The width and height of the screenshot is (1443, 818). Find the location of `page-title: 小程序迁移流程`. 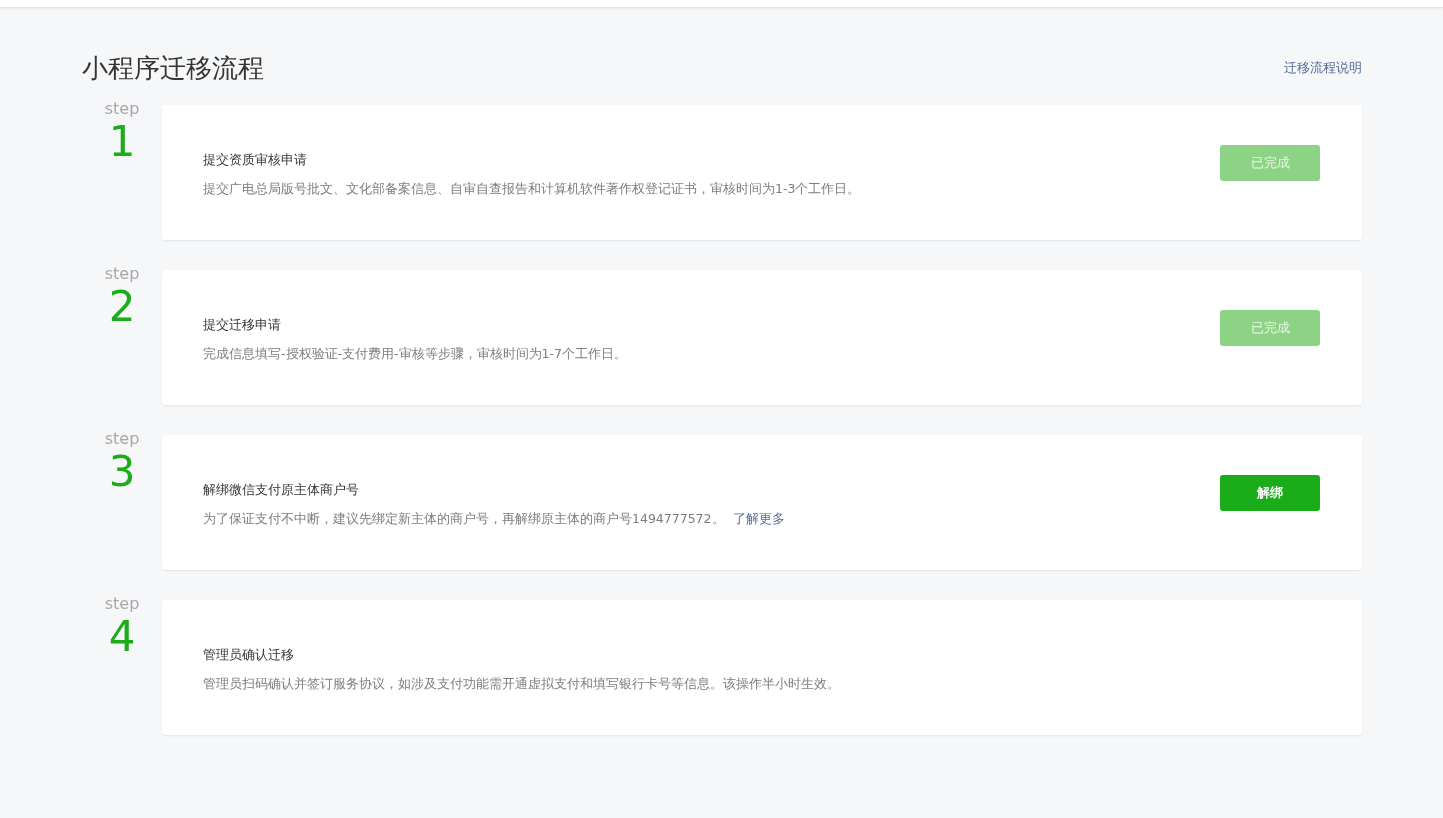

page-title: 小程序迁移流程 is located at coordinates (173, 68).